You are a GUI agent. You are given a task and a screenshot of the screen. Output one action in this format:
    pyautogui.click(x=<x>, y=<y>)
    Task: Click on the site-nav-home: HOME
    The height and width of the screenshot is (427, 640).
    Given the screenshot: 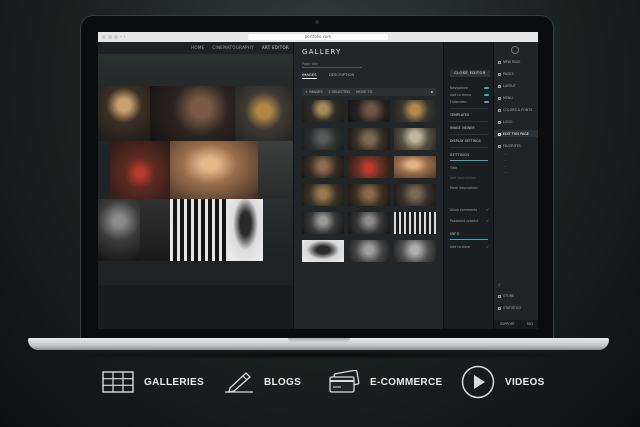 What is the action you would take?
    pyautogui.click(x=197, y=48)
    